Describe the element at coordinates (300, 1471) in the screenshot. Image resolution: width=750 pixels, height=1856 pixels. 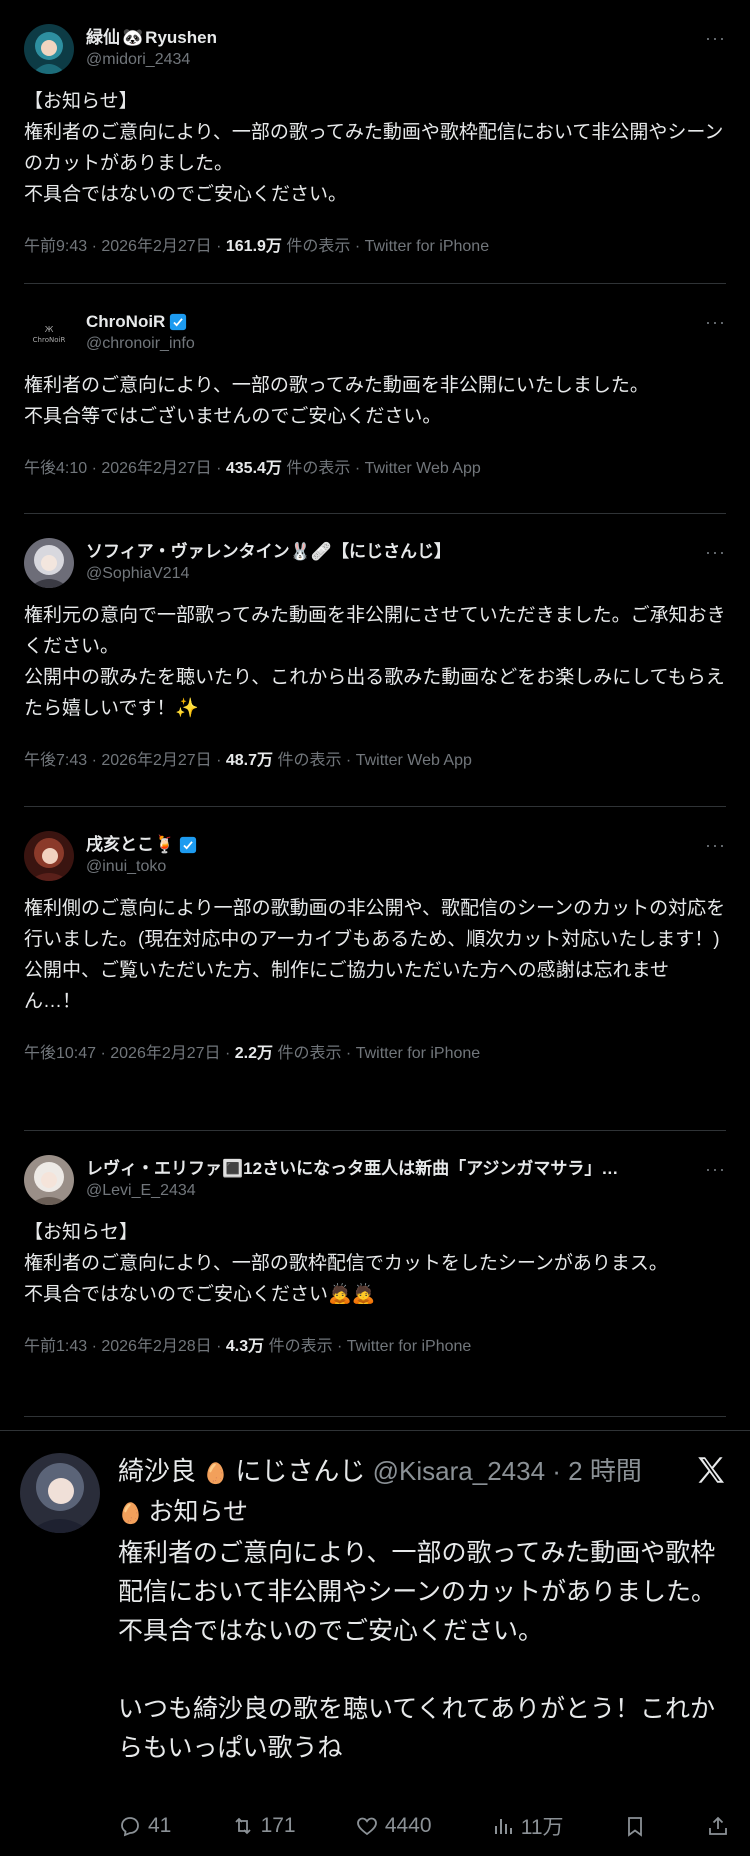
I see `affiliation-badge: にじさんじ` at that location.